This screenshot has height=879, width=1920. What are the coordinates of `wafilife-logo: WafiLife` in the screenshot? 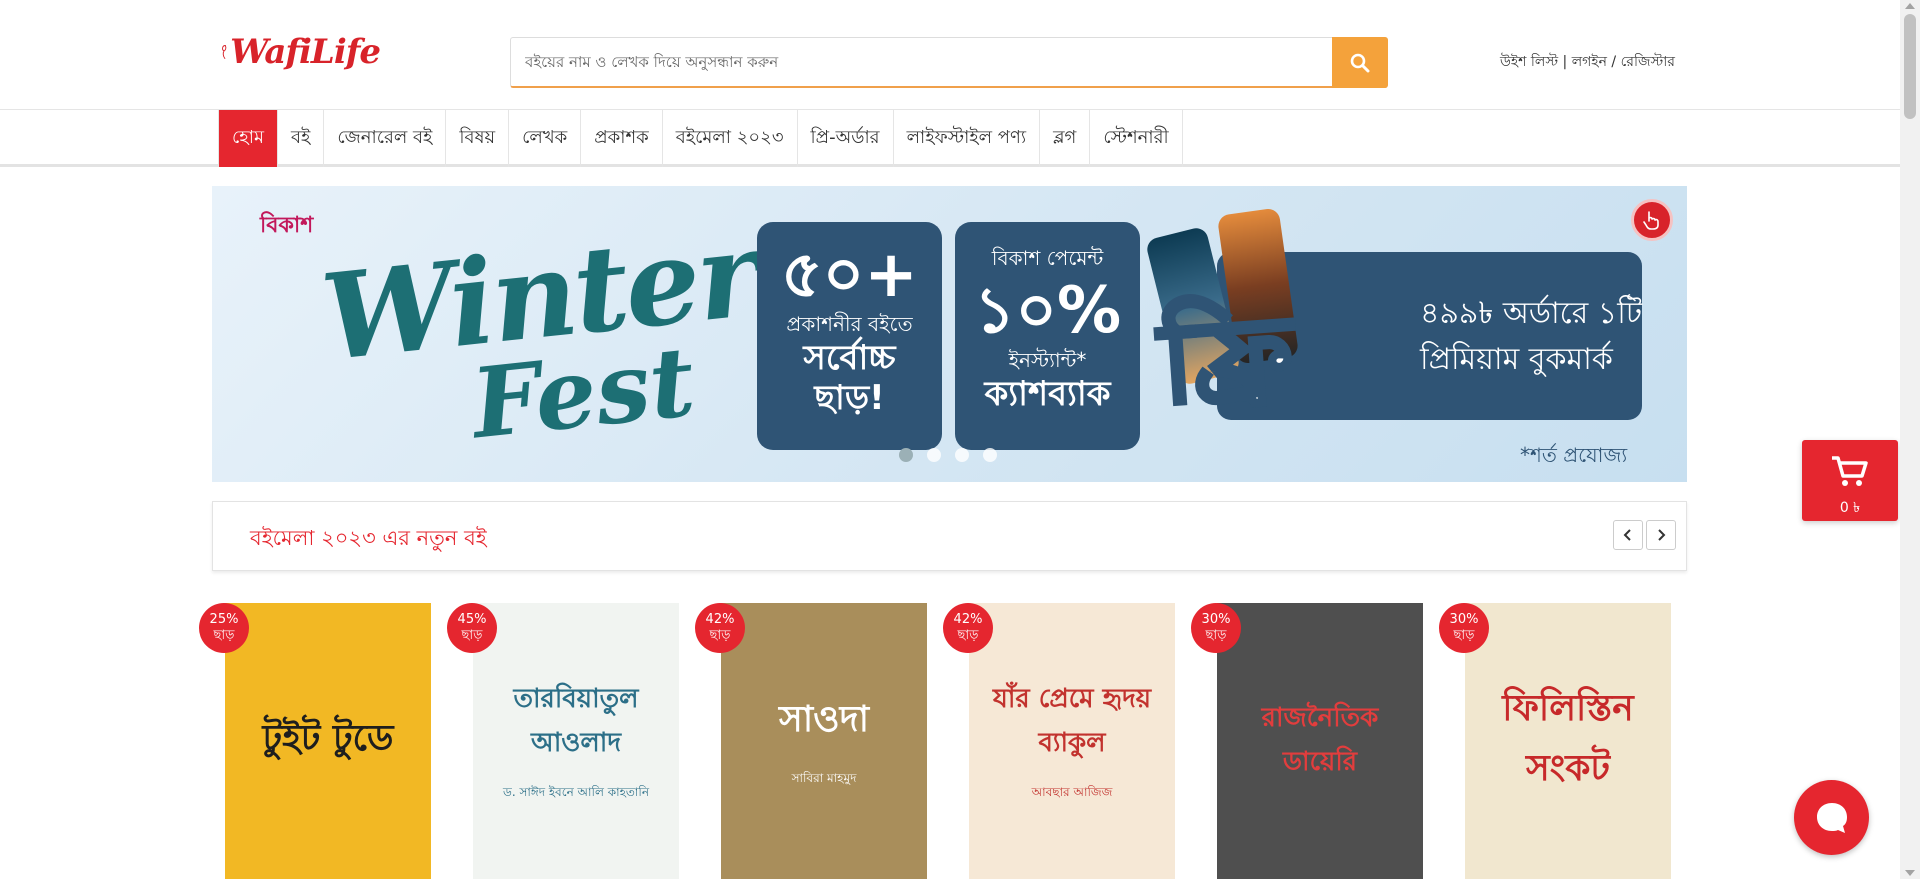 It's located at (300, 52).